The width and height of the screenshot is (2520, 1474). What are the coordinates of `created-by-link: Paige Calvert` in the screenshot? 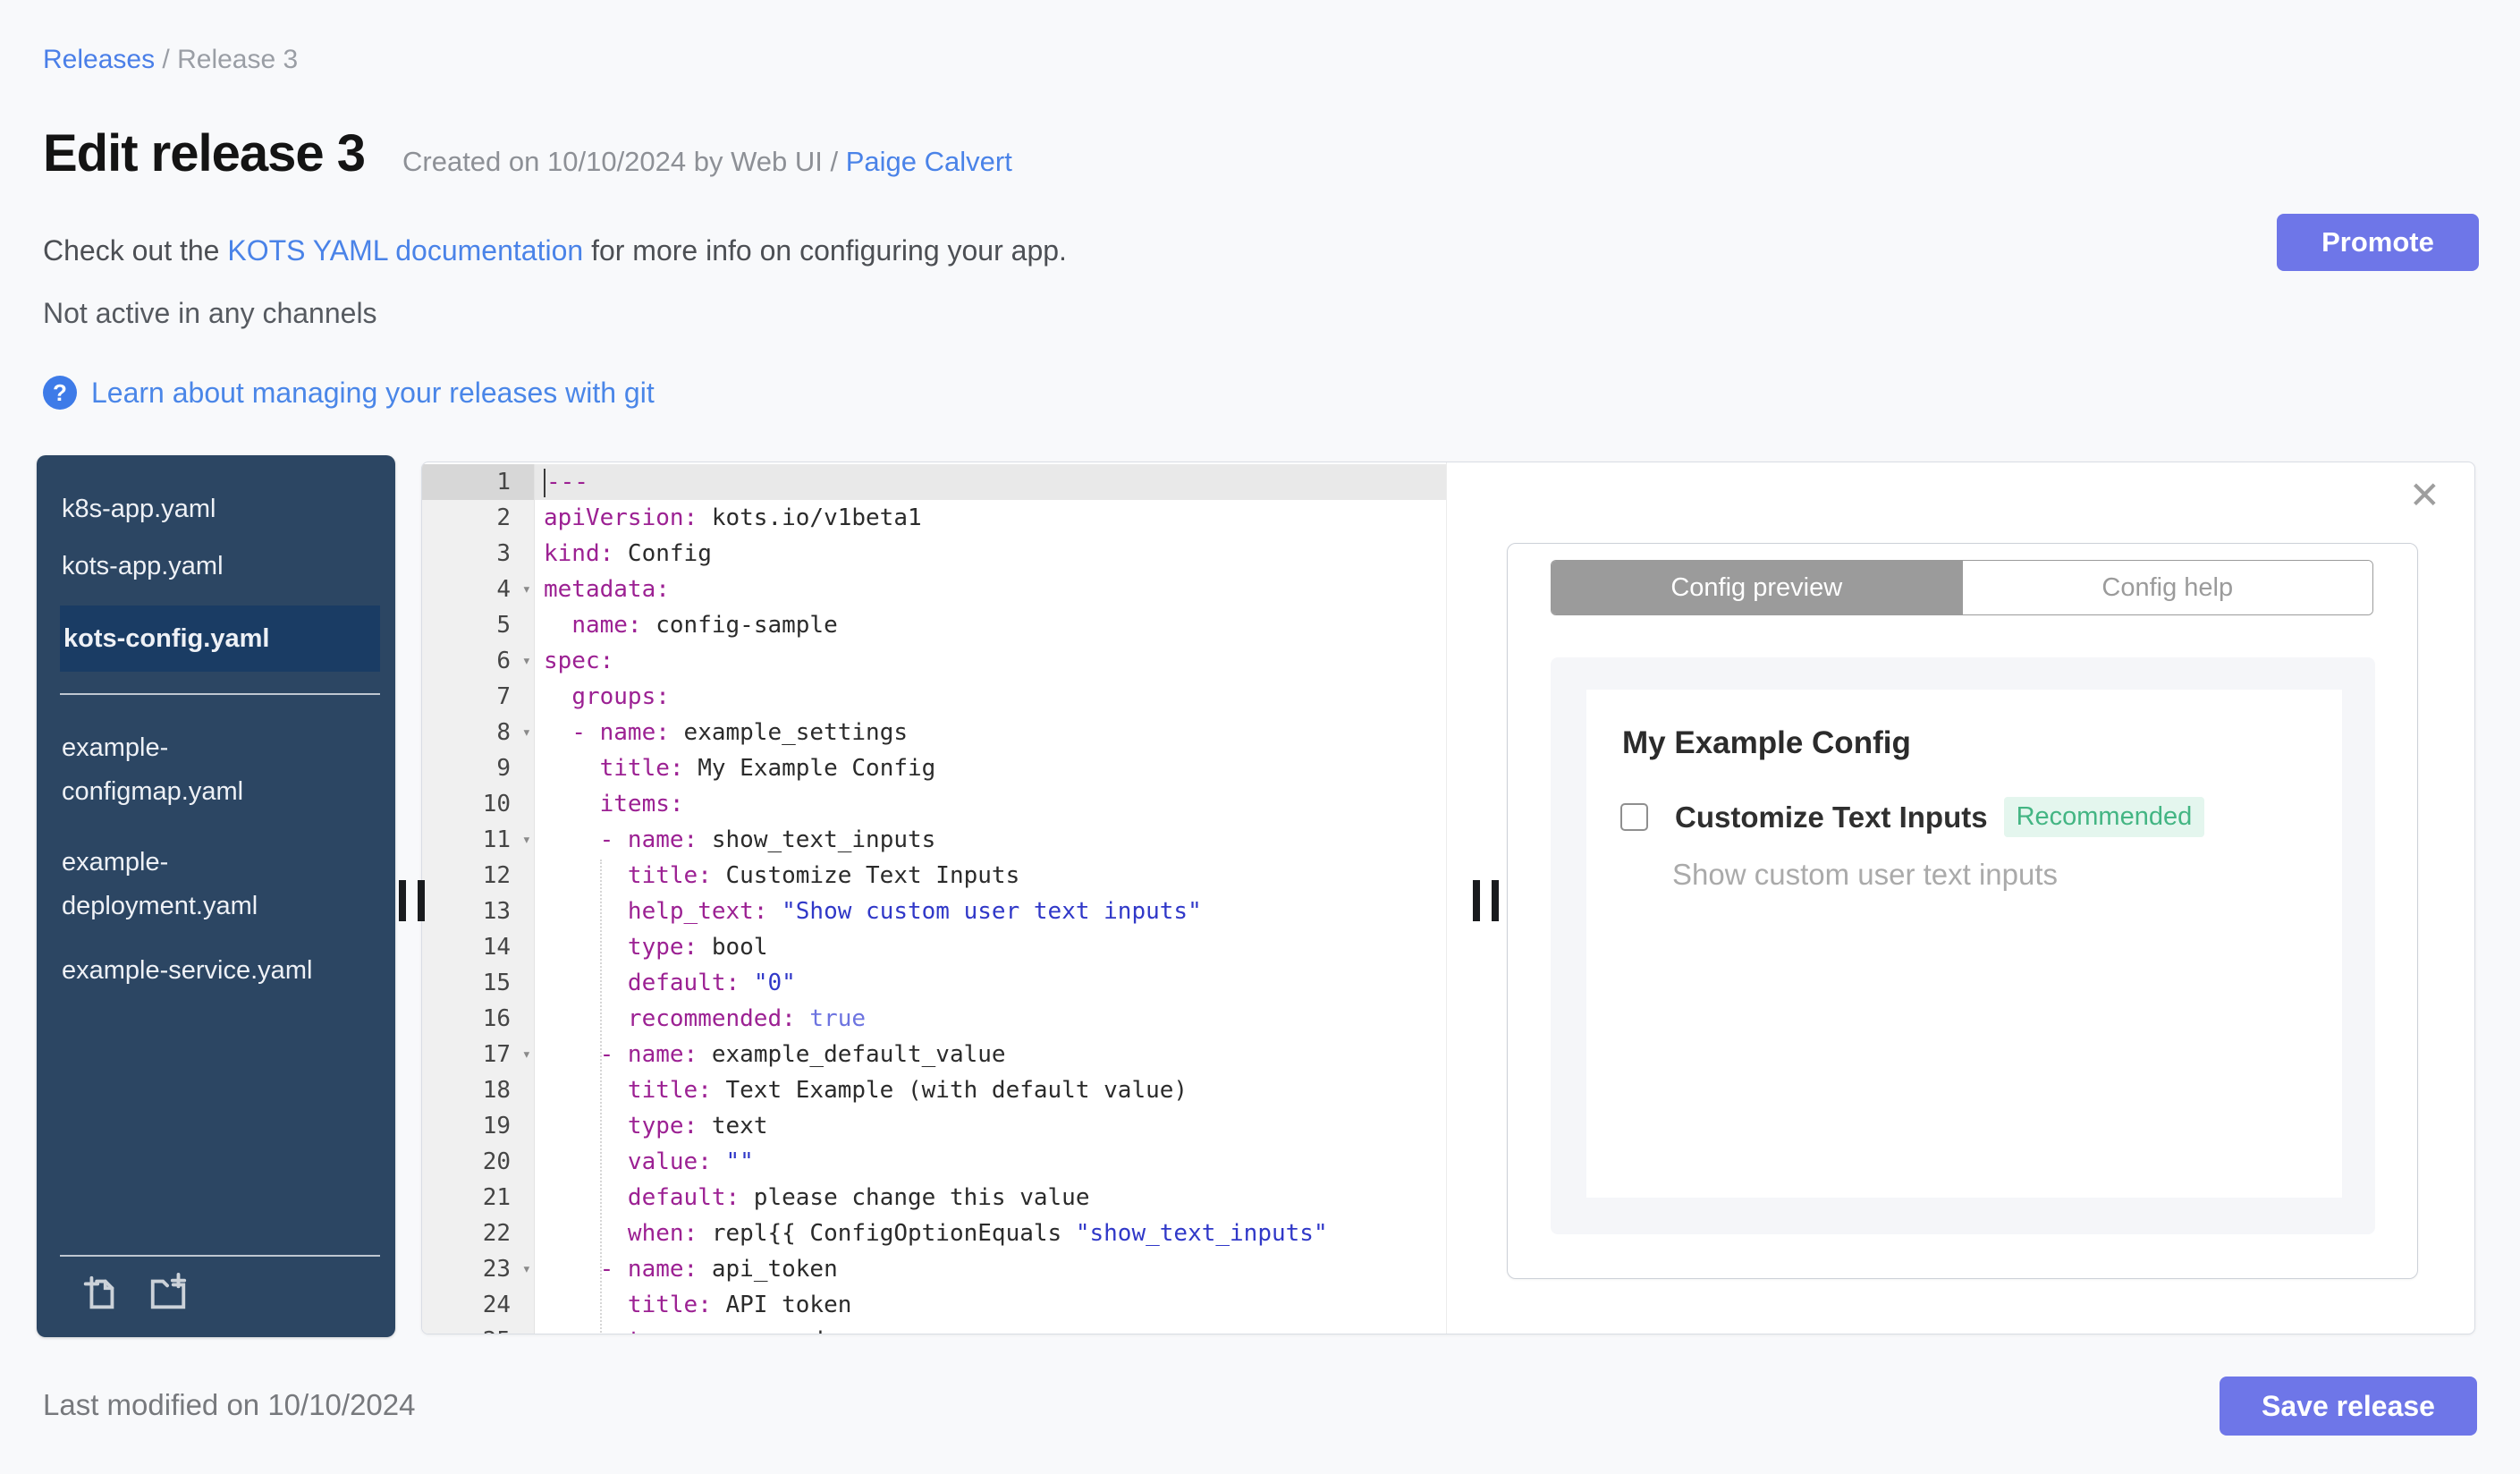 It's located at (929, 161).